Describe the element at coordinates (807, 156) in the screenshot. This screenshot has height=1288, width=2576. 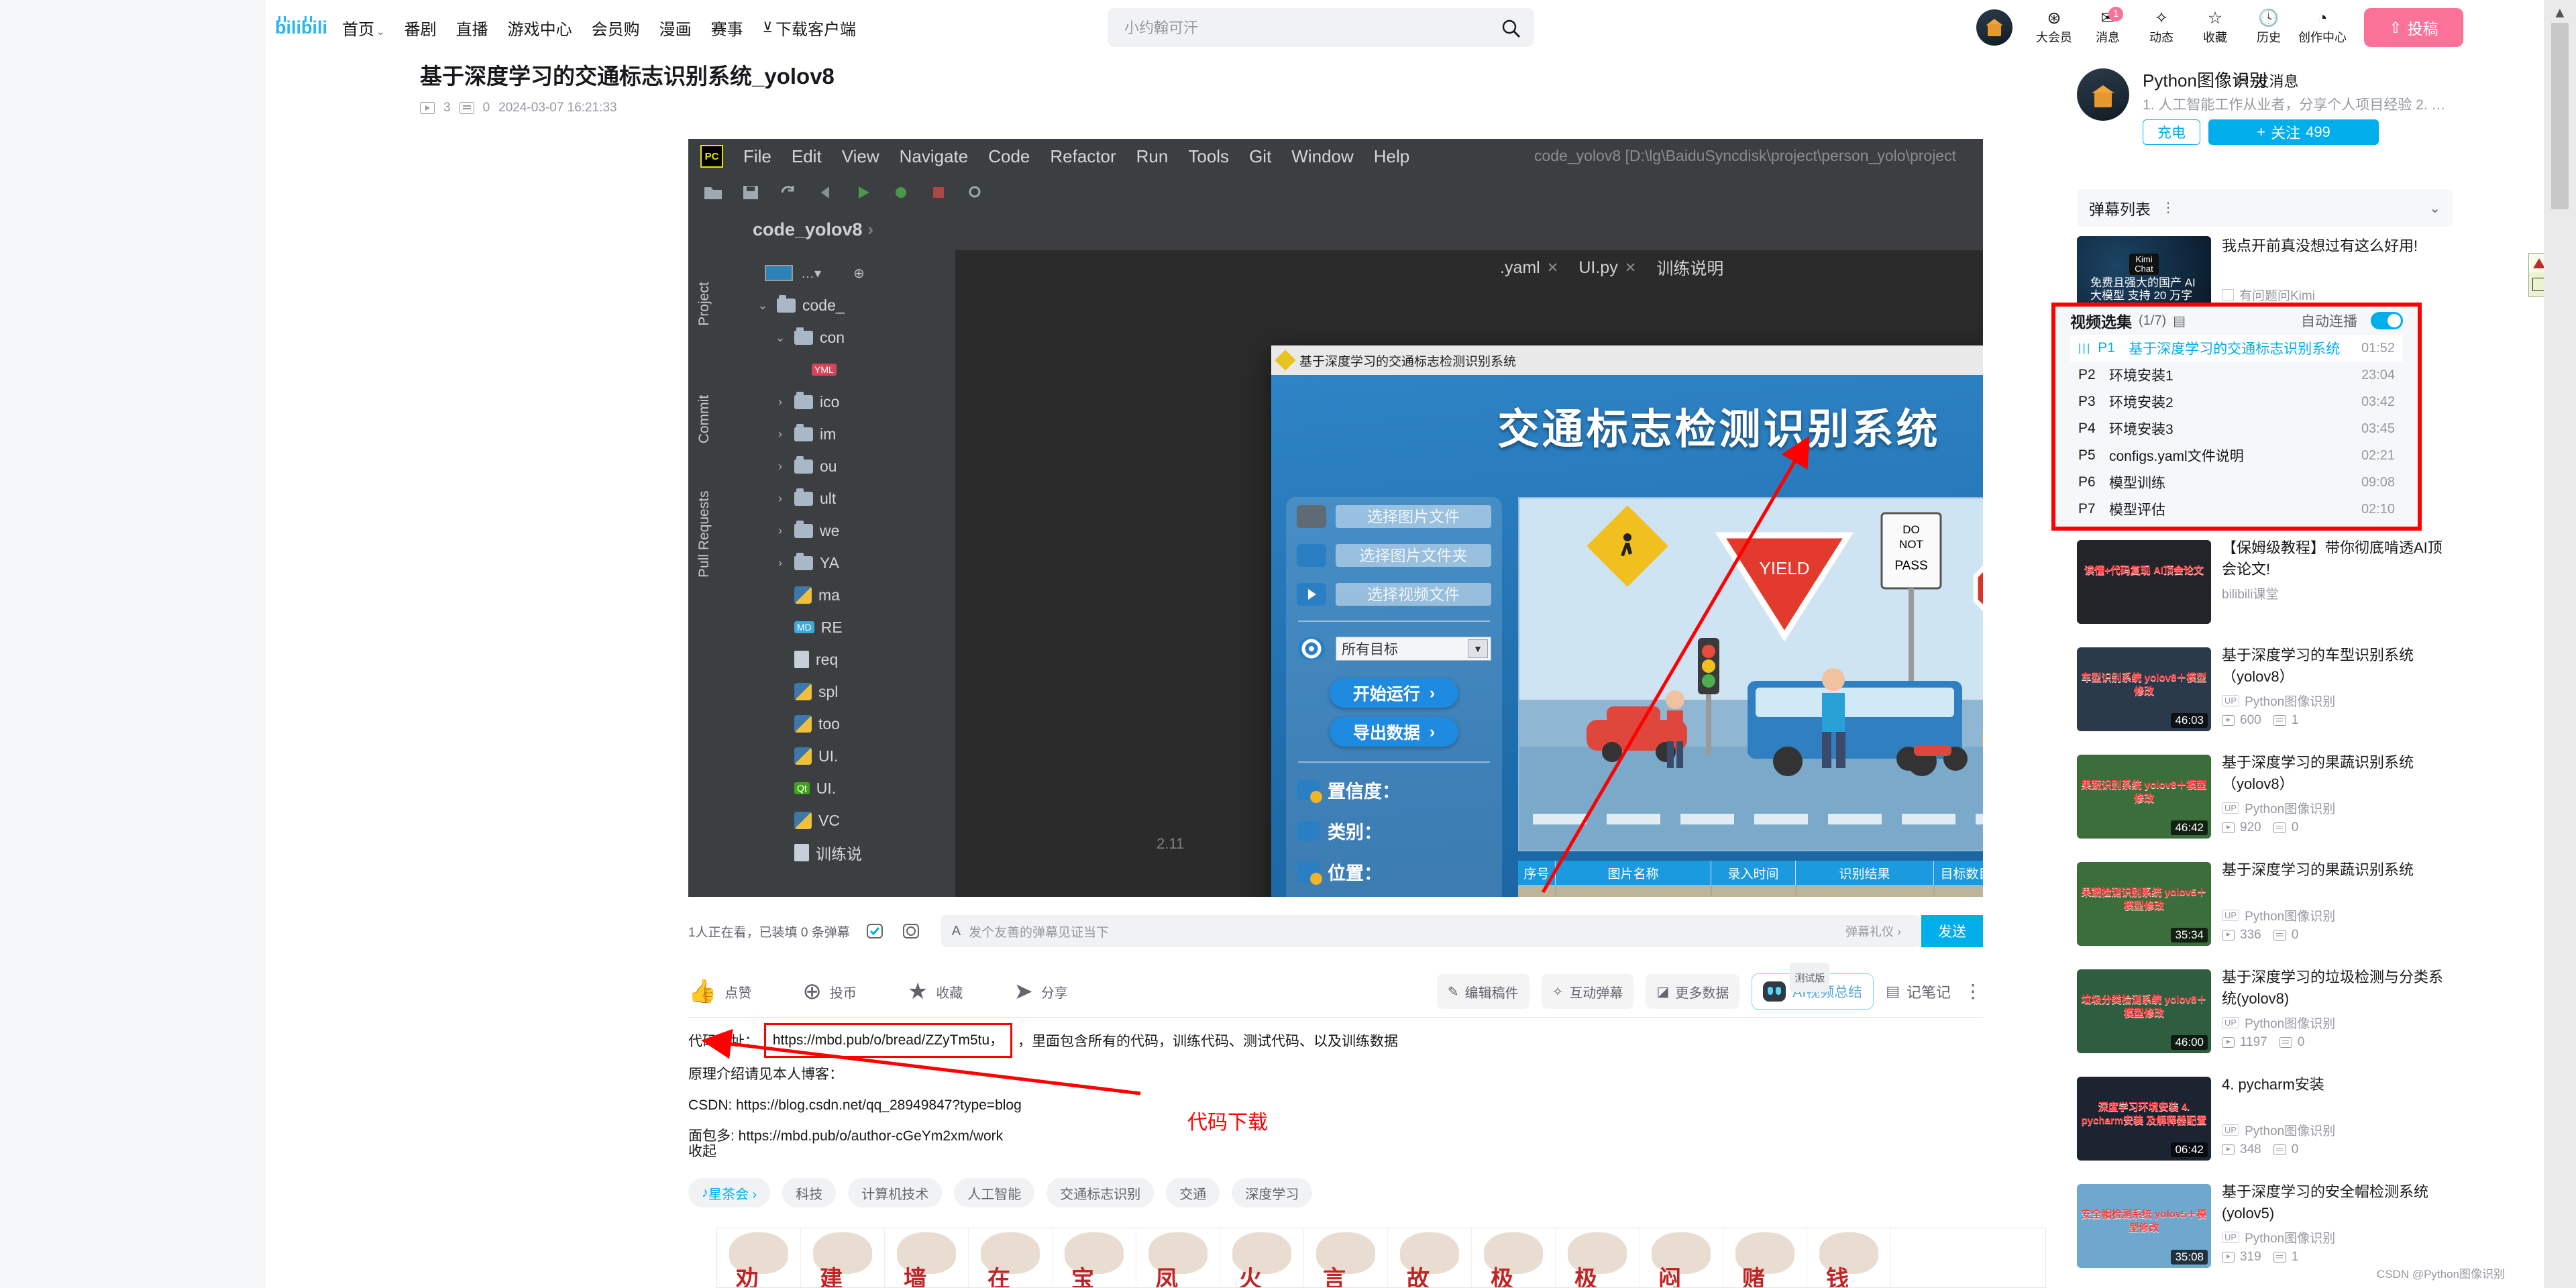
I see `ide-menu-edit: Edit` at that location.